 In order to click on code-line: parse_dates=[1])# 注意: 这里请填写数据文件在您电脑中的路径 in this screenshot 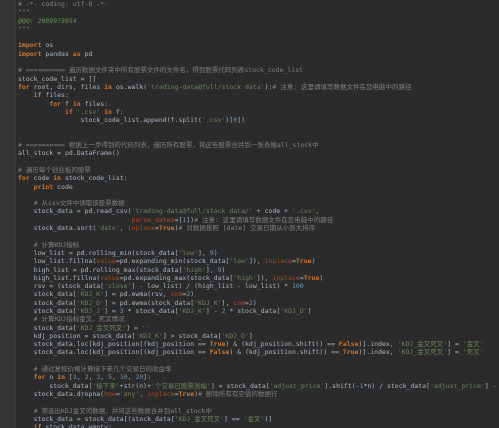, I will do `click(258, 220)`.